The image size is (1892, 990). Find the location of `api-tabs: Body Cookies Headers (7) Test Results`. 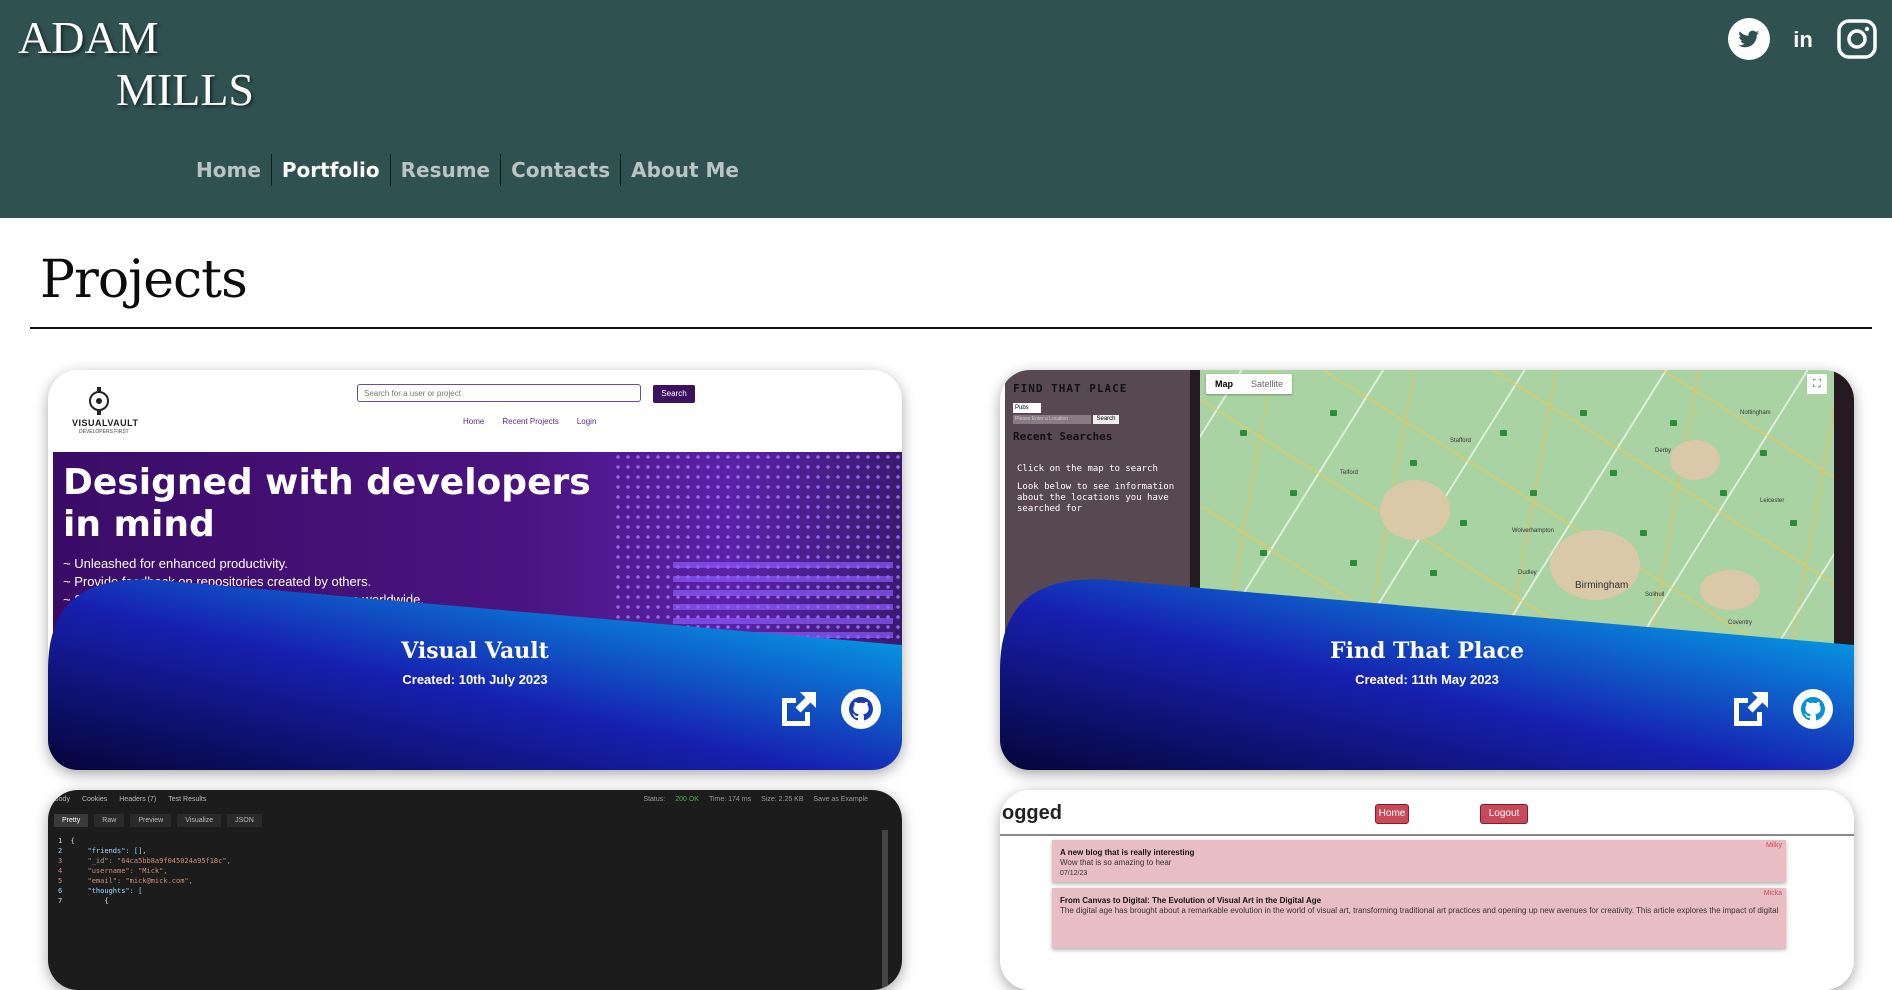

api-tabs: Body Cookies Headers (7) Test Results is located at coordinates (130, 799).